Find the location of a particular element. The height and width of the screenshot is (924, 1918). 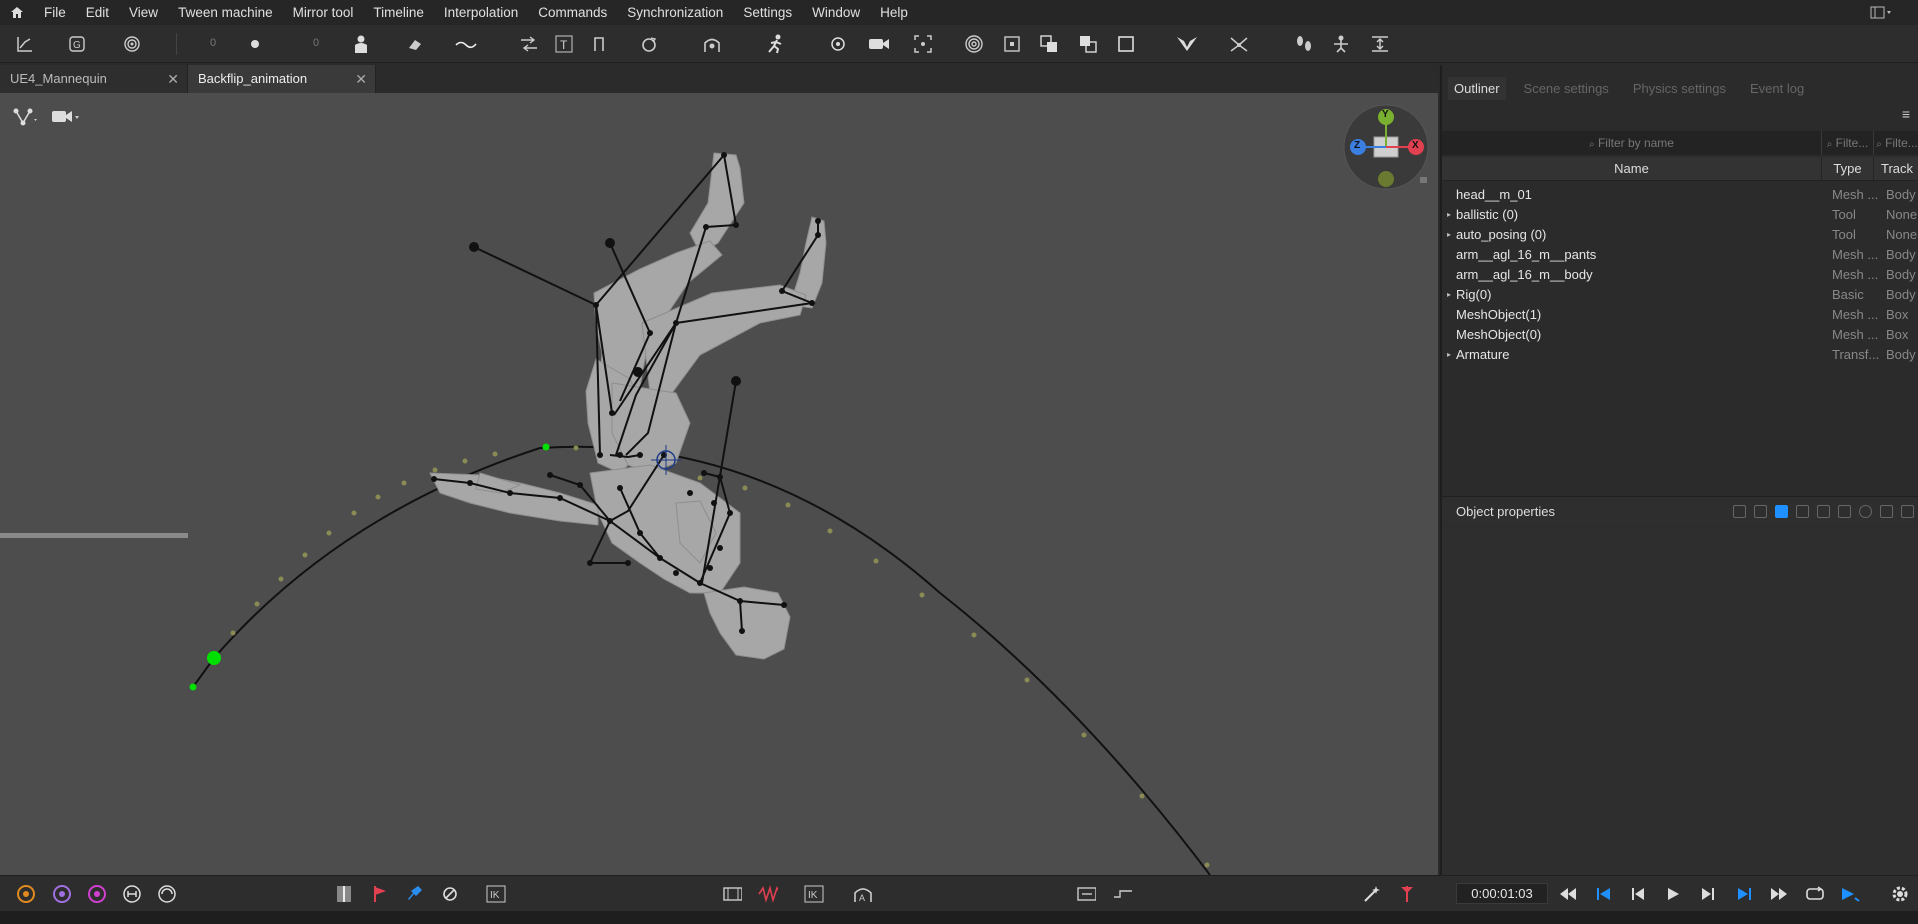

character-icon is located at coordinates (361, 44).